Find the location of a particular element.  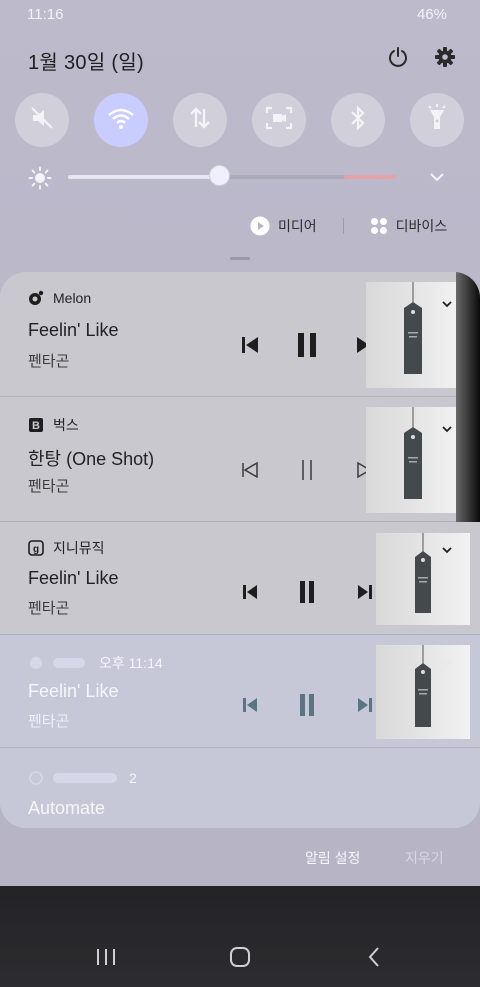

media-output-button: 미디어 is located at coordinates (283, 226).